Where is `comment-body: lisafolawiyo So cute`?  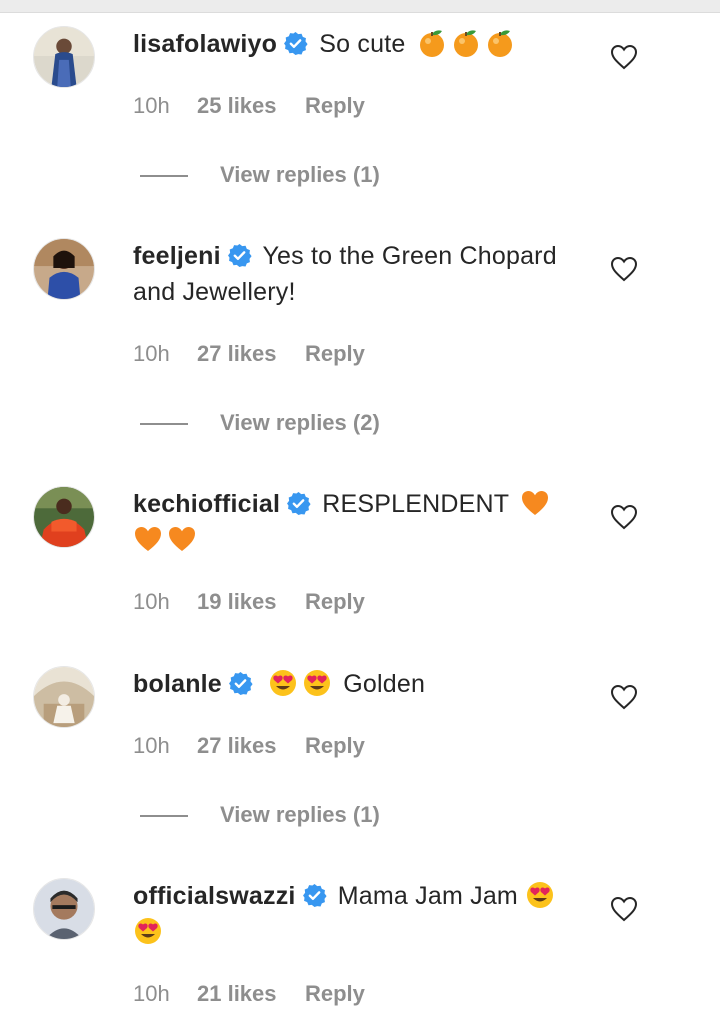
comment-body: lisafolawiyo So cute is located at coordinates (353, 44).